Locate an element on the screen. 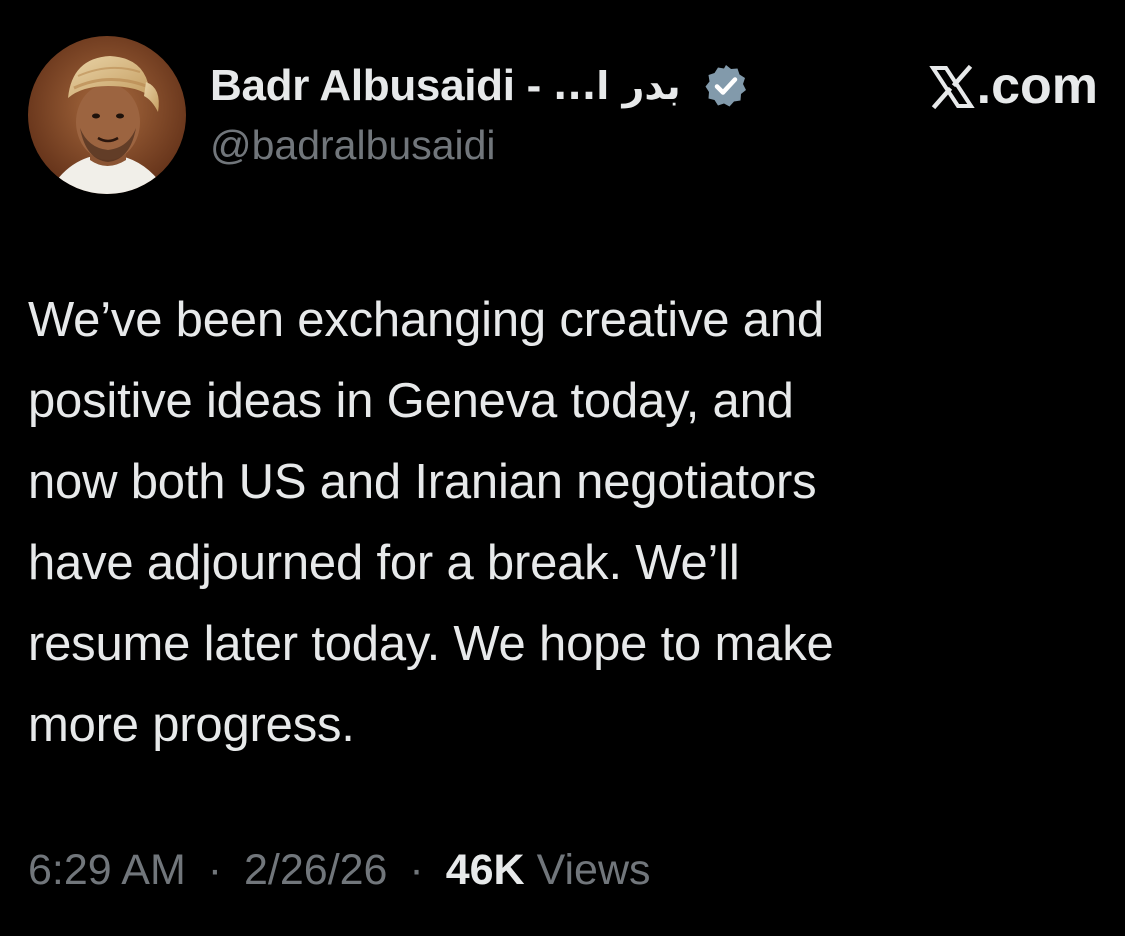 This screenshot has height=936, width=1125. verified-badge-icon is located at coordinates (726, 86).